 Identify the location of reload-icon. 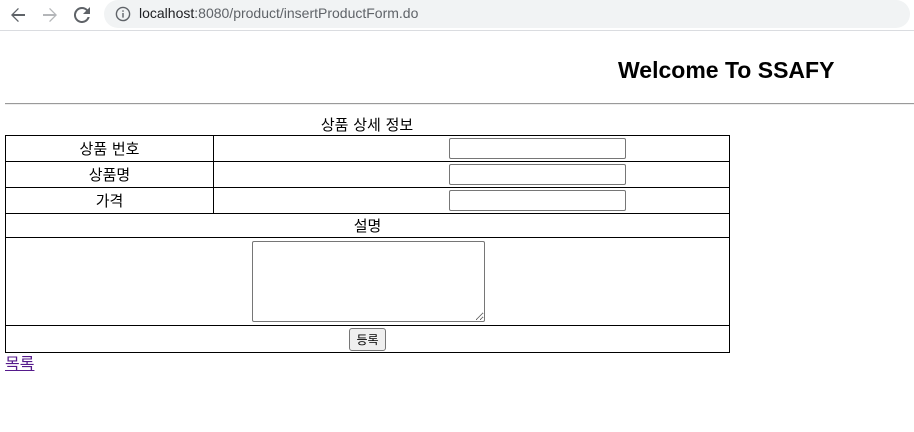
(82, 15).